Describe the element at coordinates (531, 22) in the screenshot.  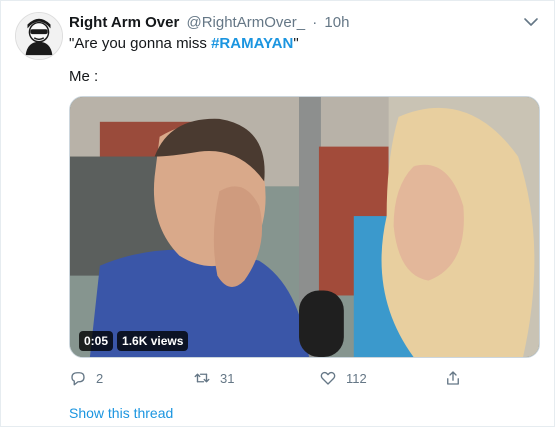
I see `chevron-down-icon` at that location.